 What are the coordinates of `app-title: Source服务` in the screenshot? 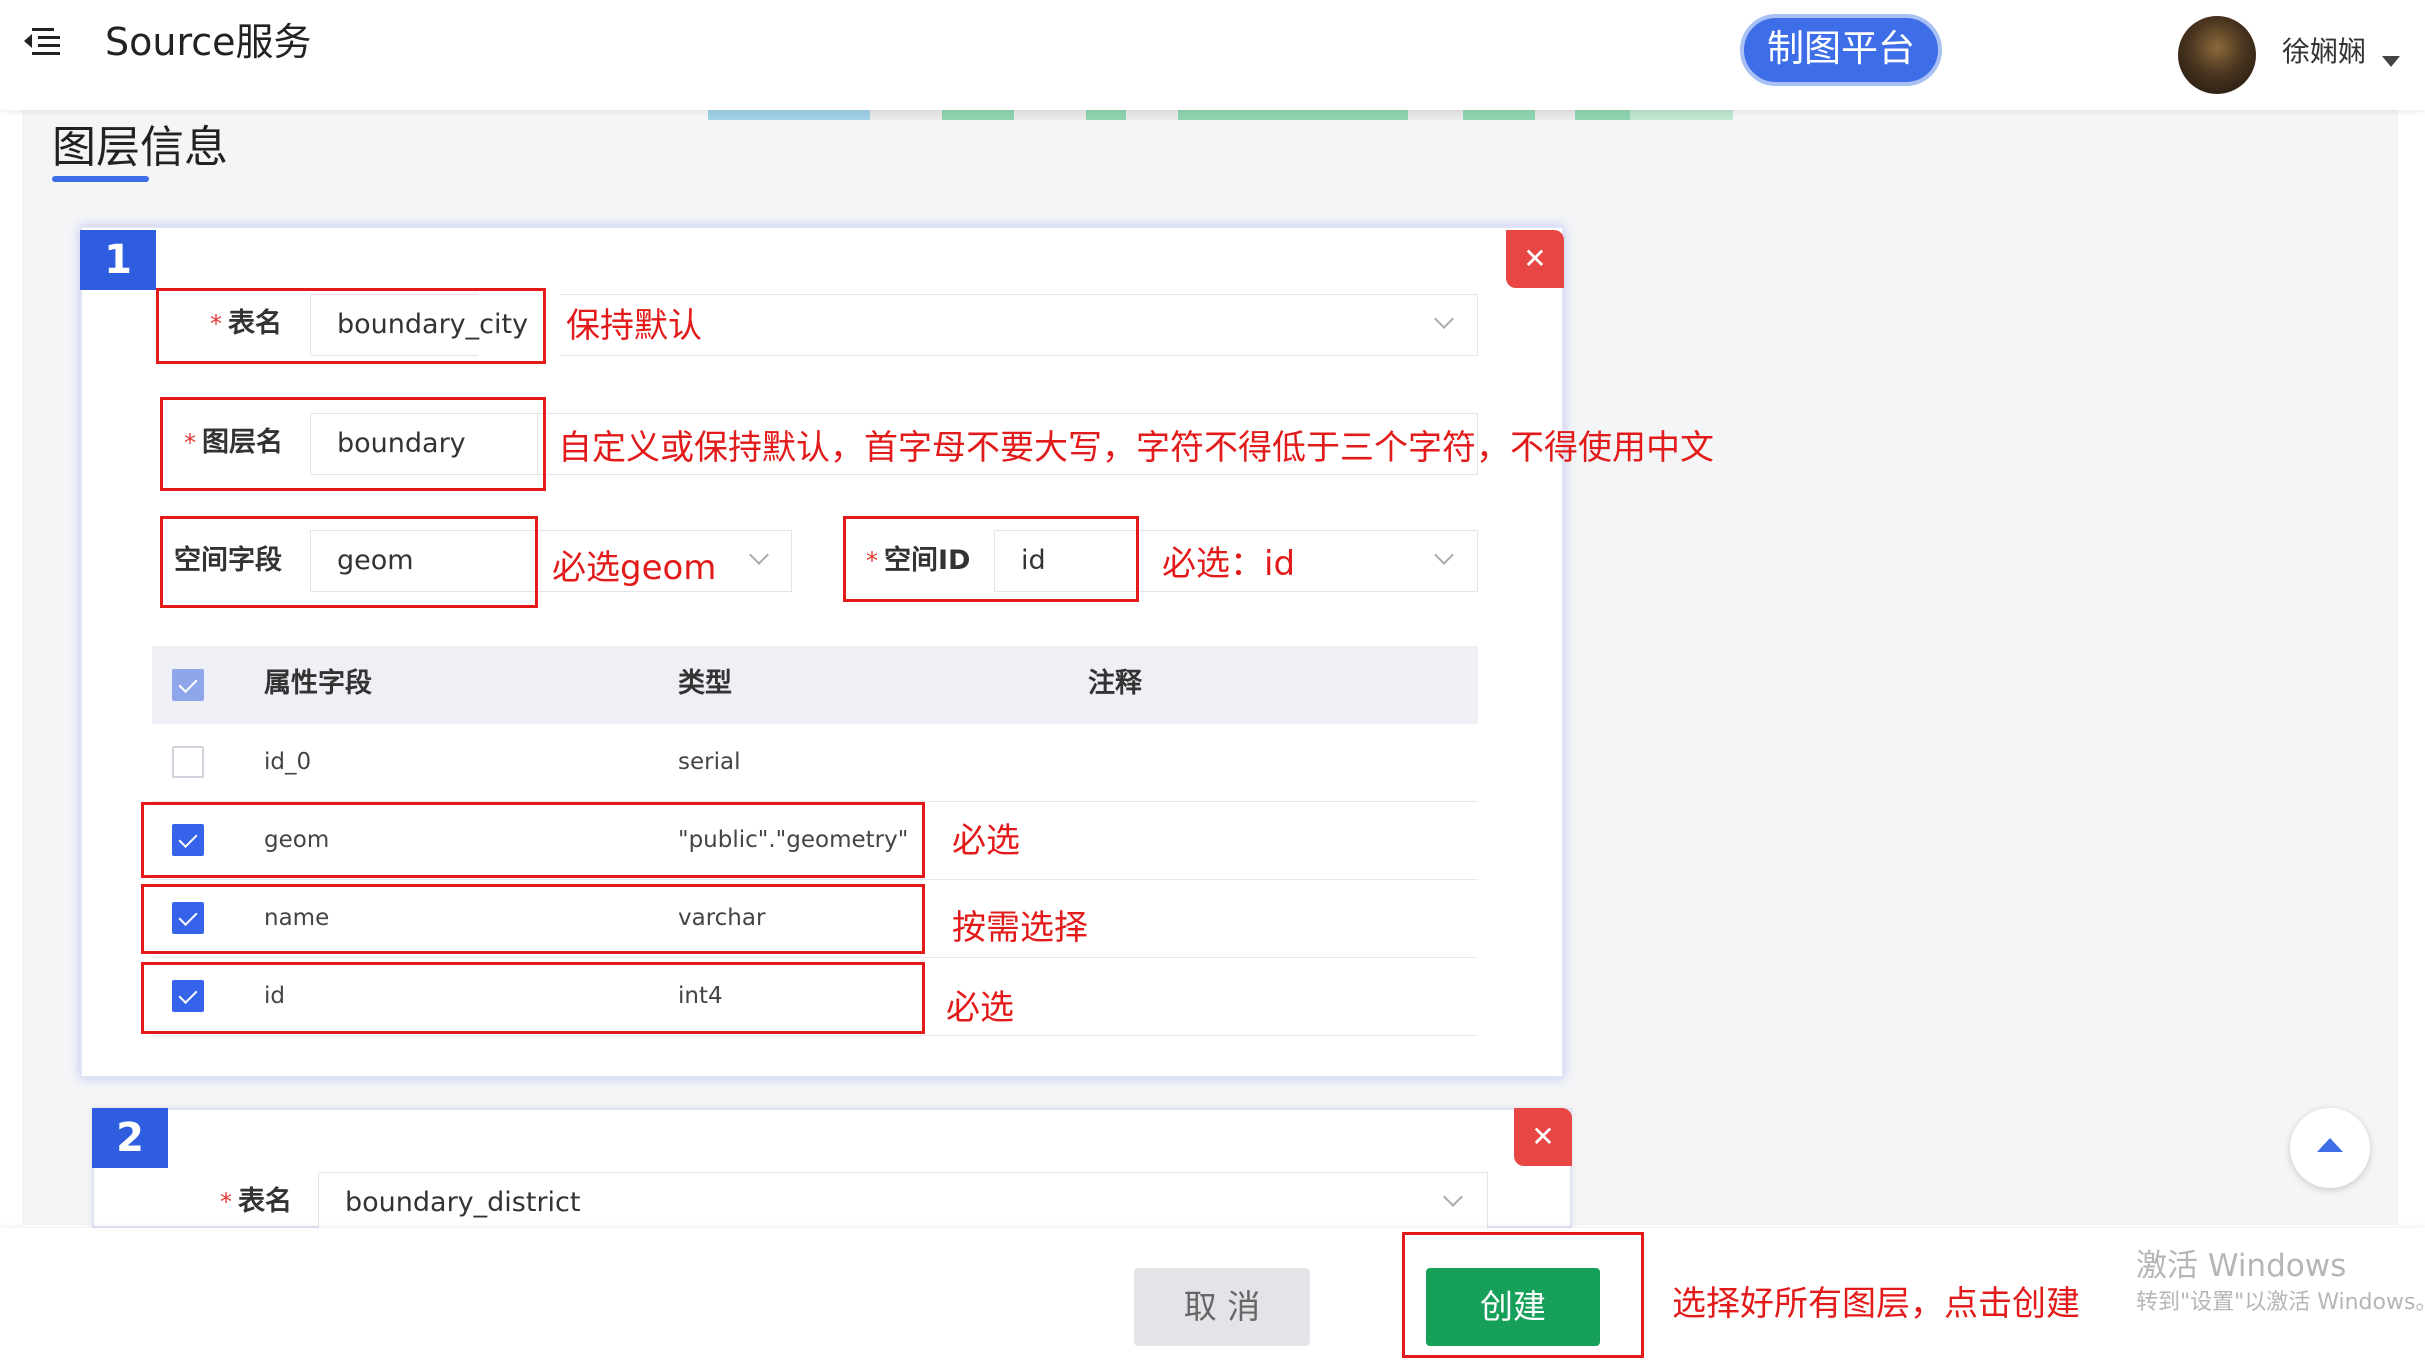 It's located at (208, 42).